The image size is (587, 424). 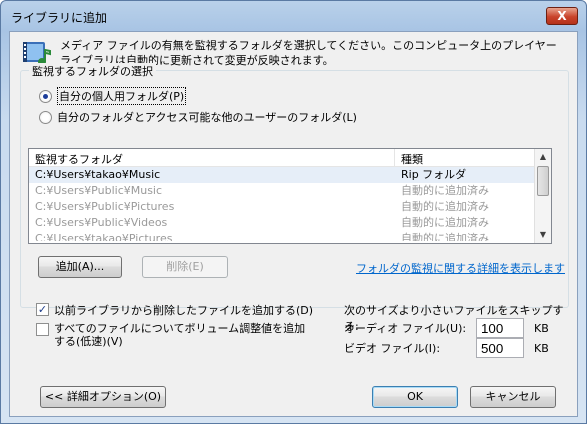 What do you see at coordinates (290, 175) in the screenshot?
I see `list-item: C:¥Users¥takao¥Music Rip フォルダ` at bounding box center [290, 175].